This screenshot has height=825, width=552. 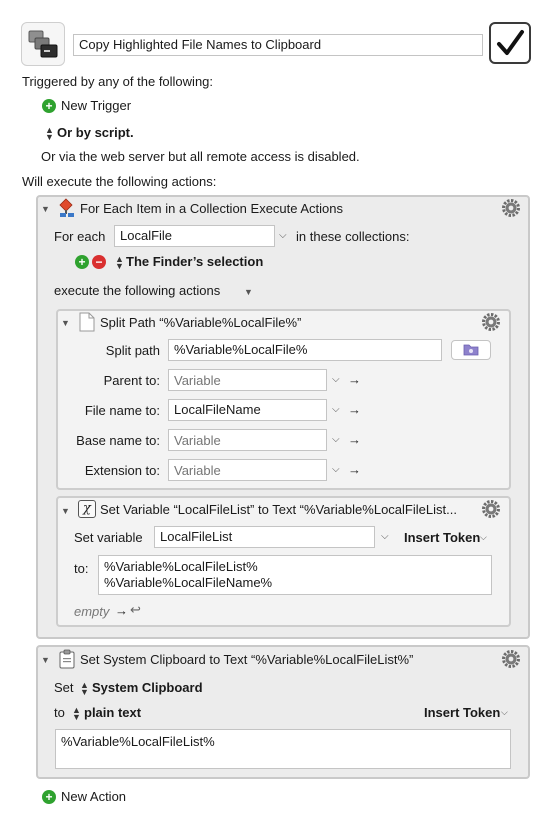 I want to click on extension-to-label: Extension to:, so click(x=122, y=470).